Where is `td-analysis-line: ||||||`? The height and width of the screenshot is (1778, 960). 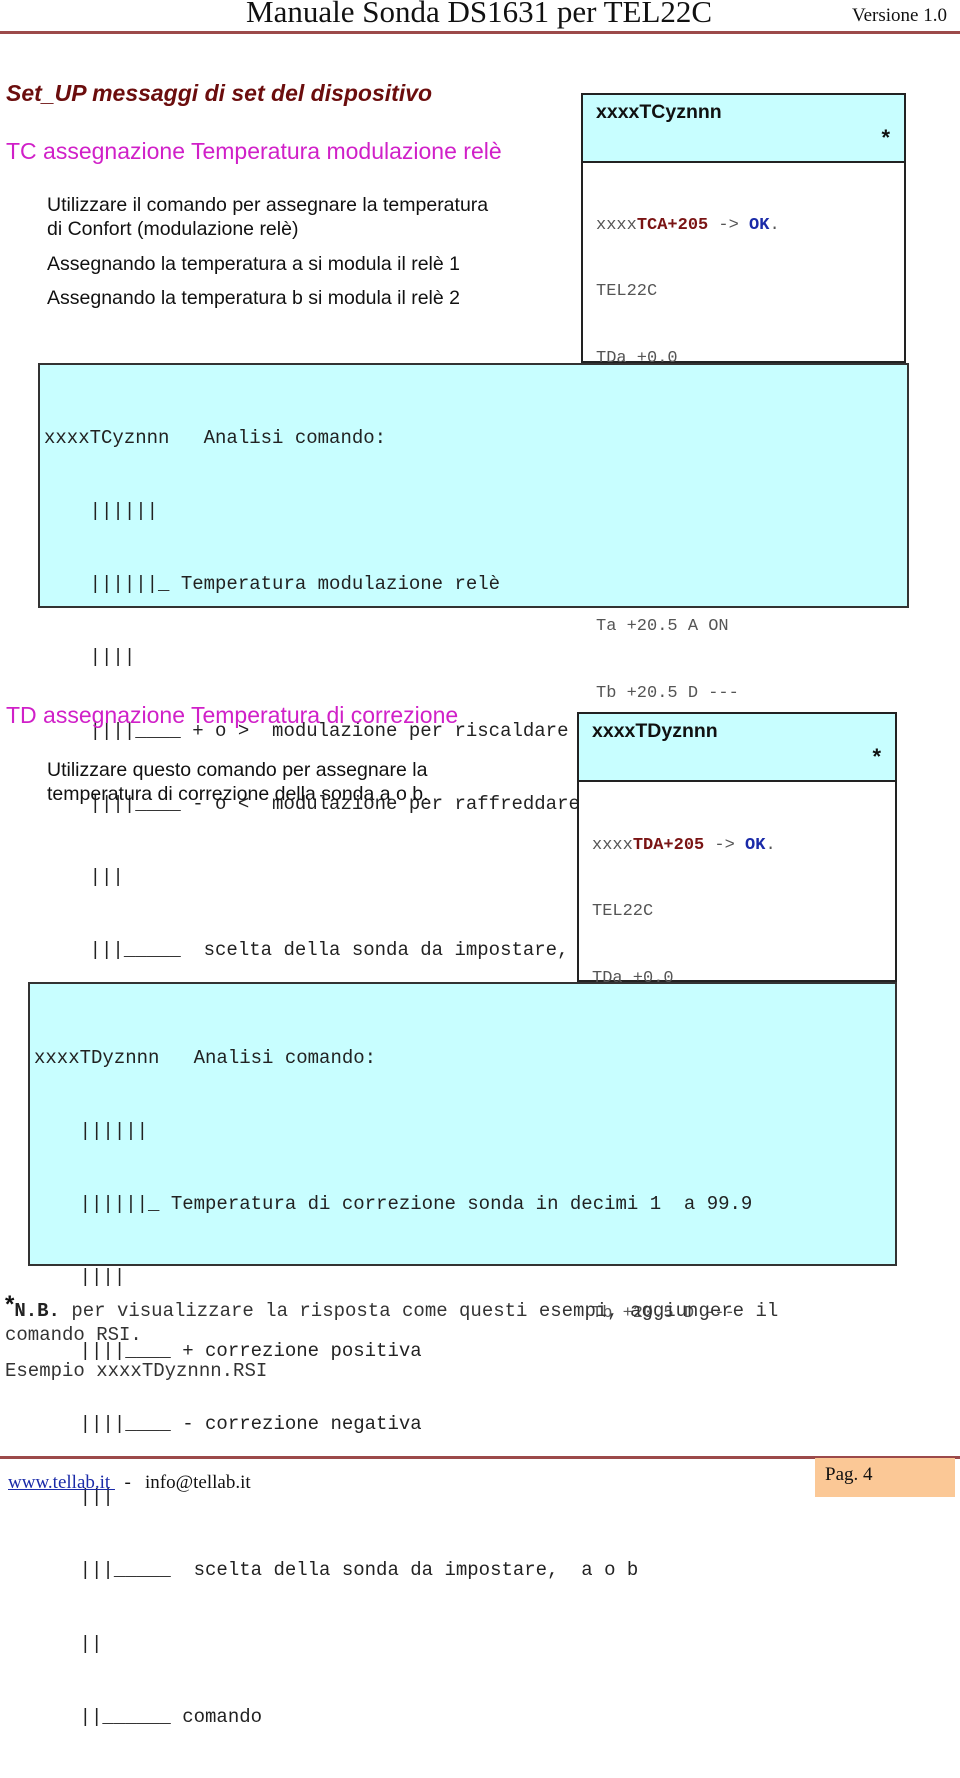 td-analysis-line: |||||| is located at coordinates (91, 1131).